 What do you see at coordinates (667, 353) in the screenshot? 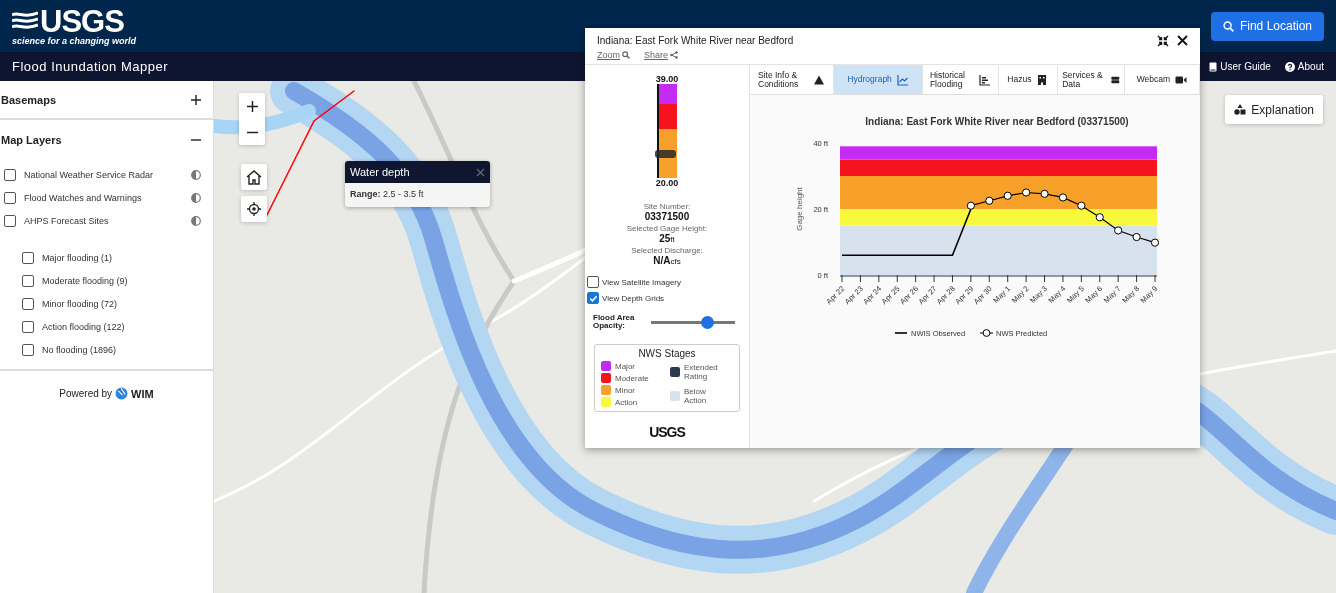
I see `legend-title: NWS Stages` at bounding box center [667, 353].